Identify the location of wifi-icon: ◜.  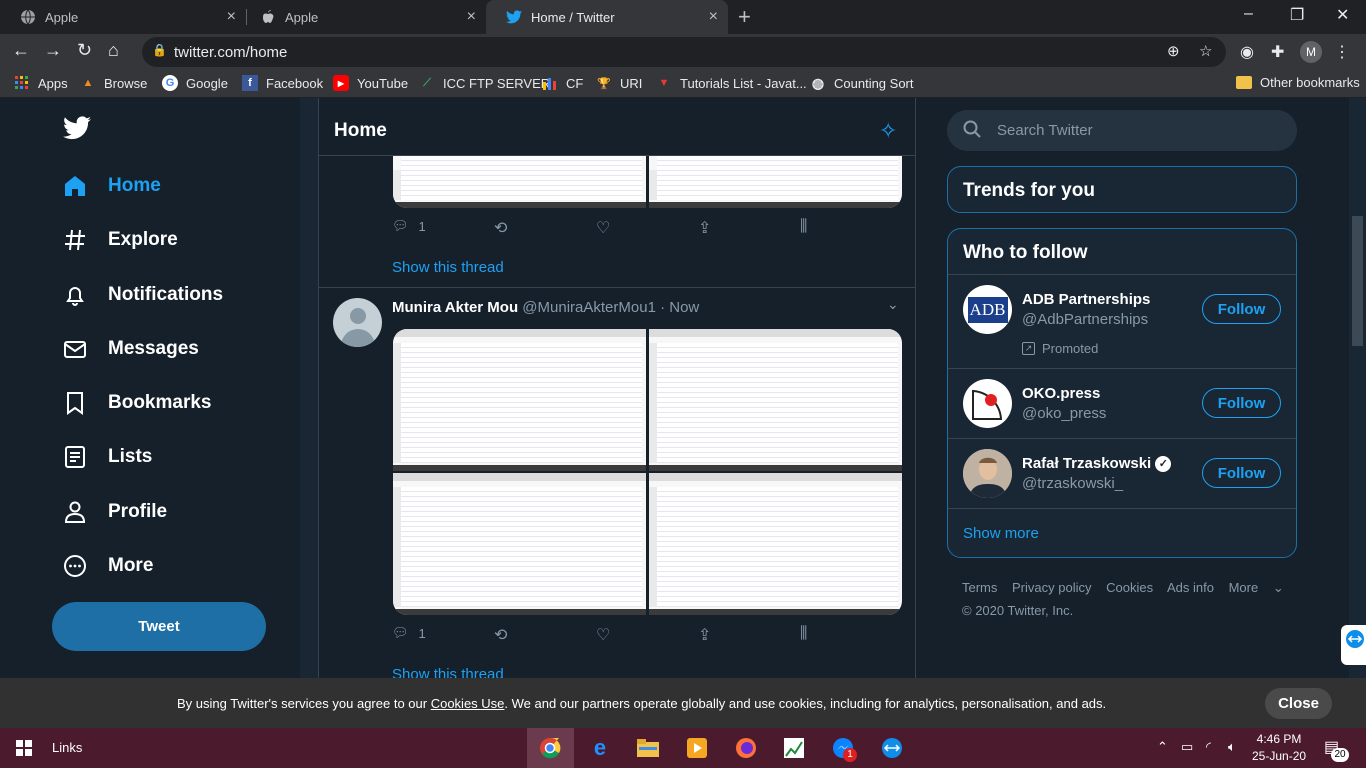
(1208, 747).